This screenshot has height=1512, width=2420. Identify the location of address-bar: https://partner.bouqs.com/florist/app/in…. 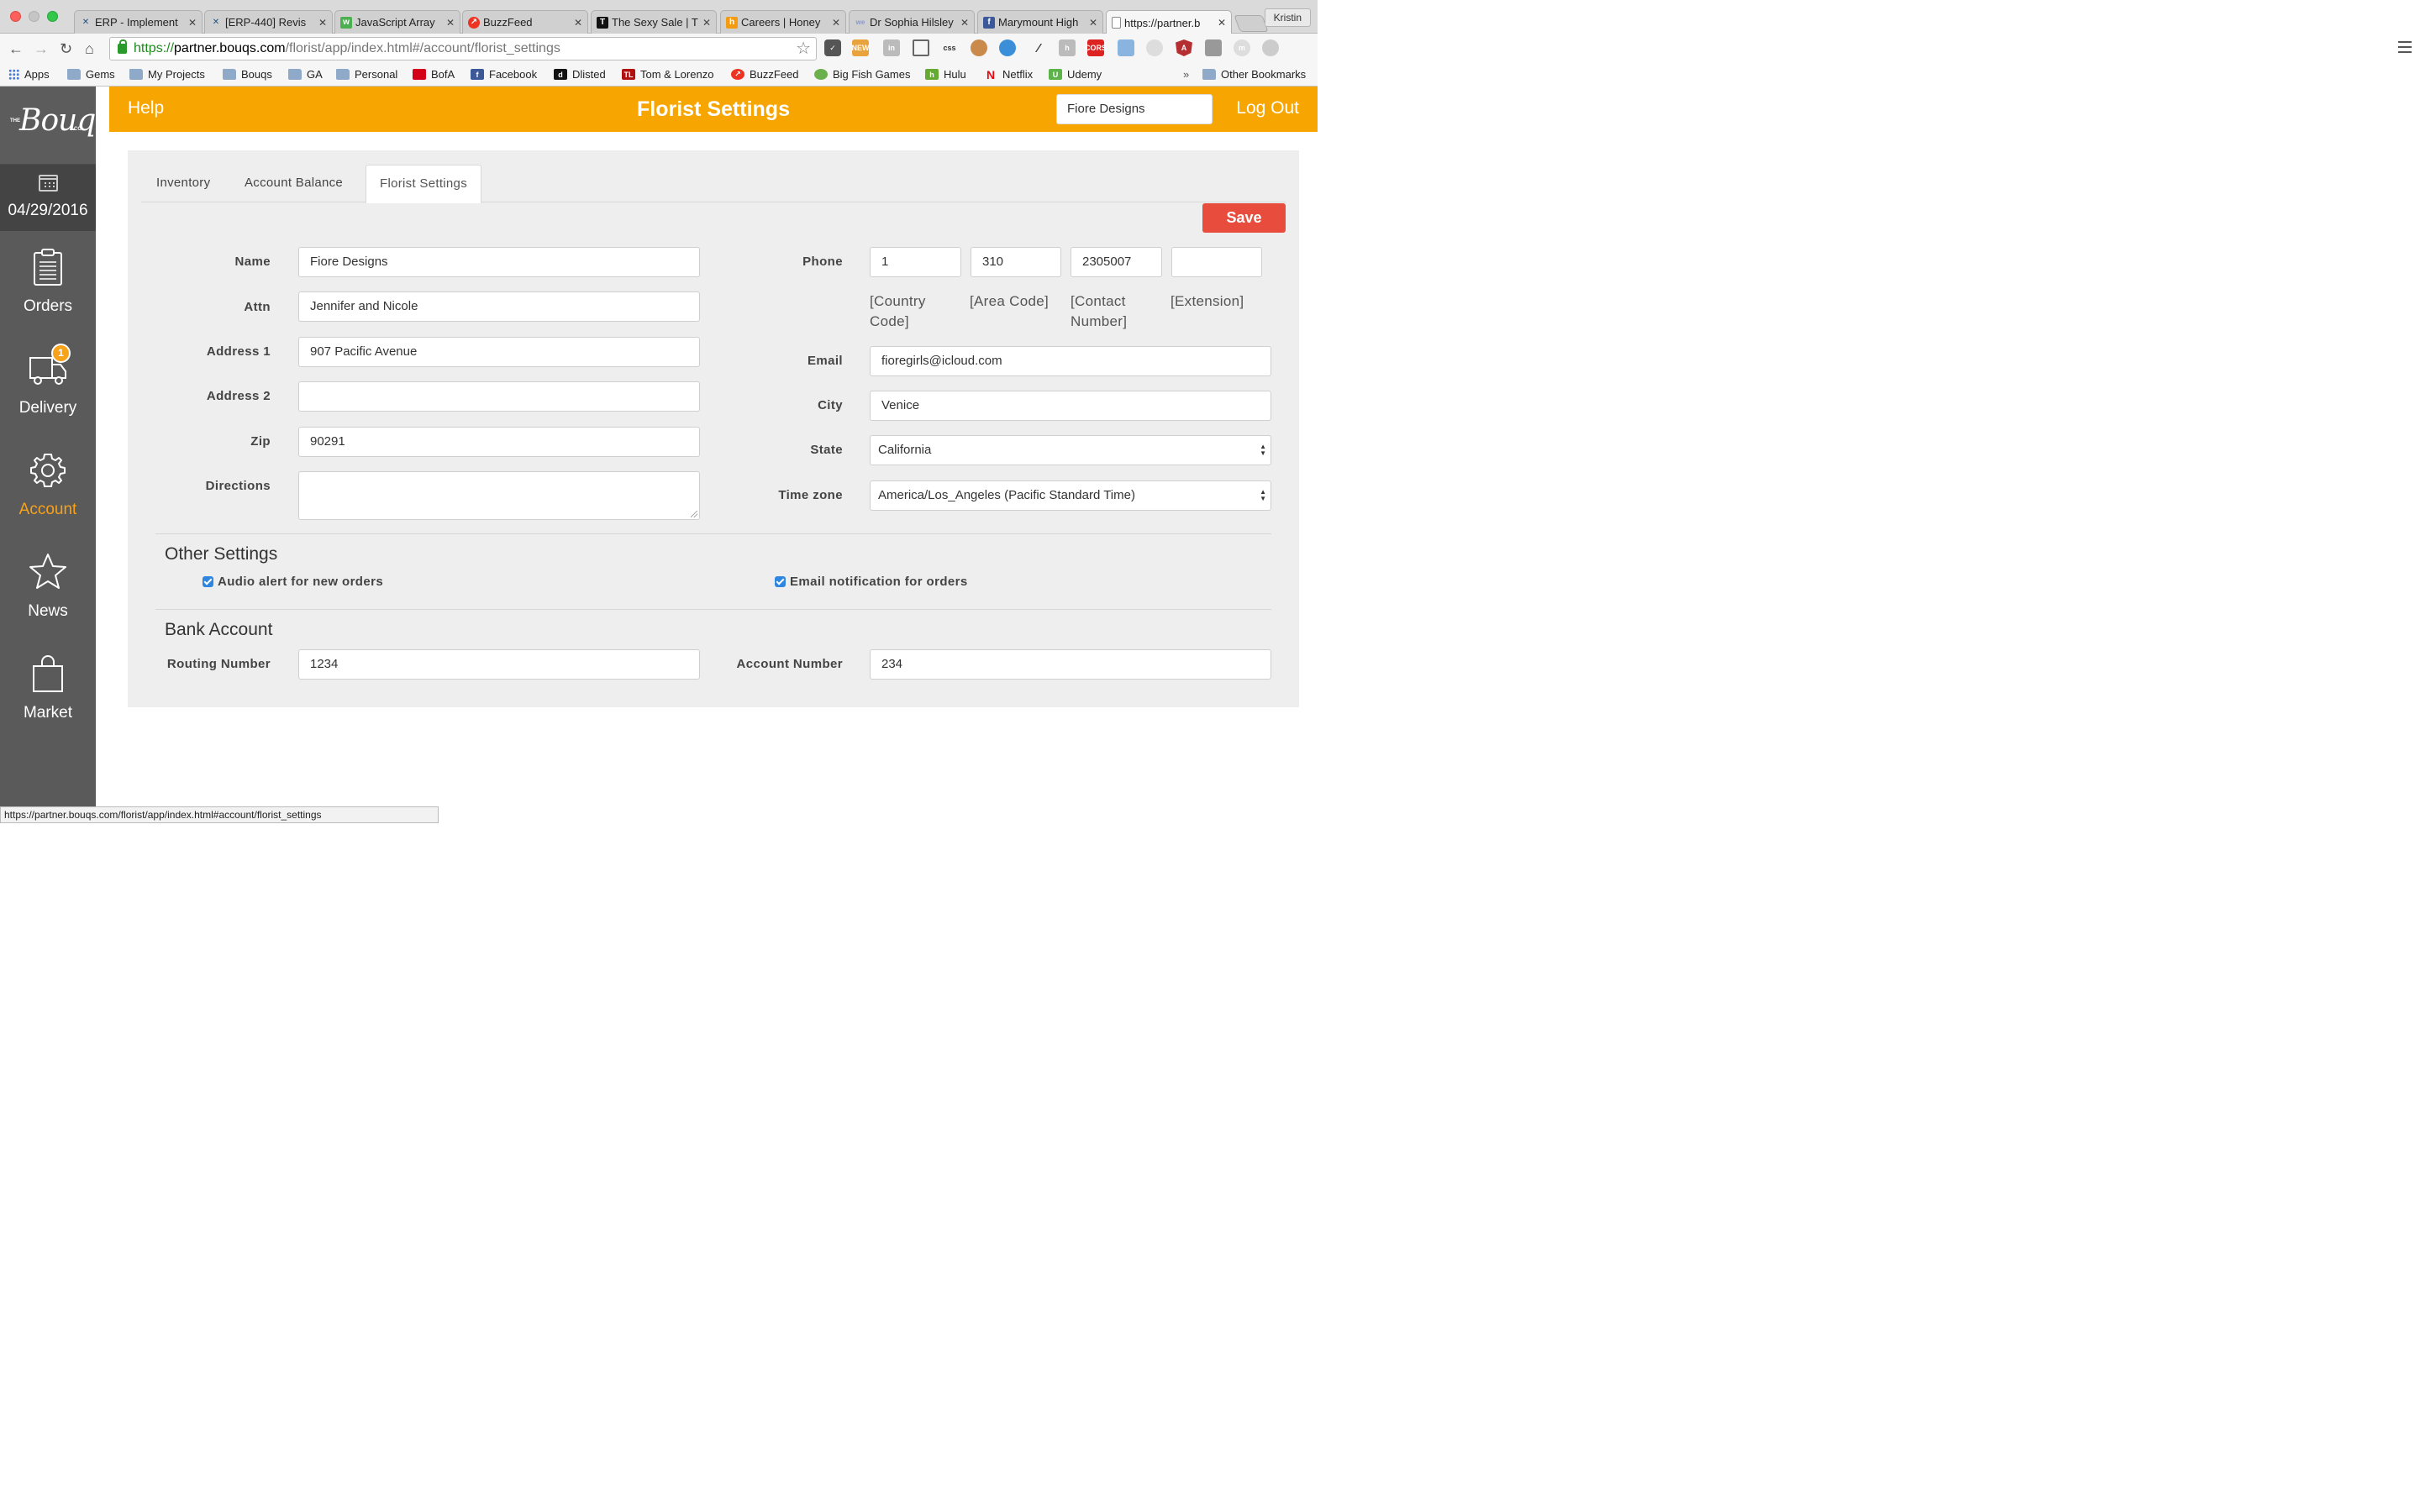
(463, 48).